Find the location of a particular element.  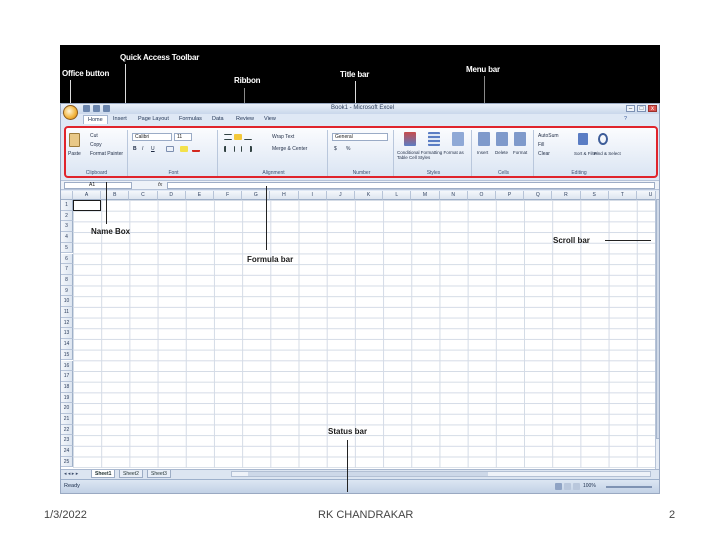

copy-button: Copy is located at coordinates (96, 145).